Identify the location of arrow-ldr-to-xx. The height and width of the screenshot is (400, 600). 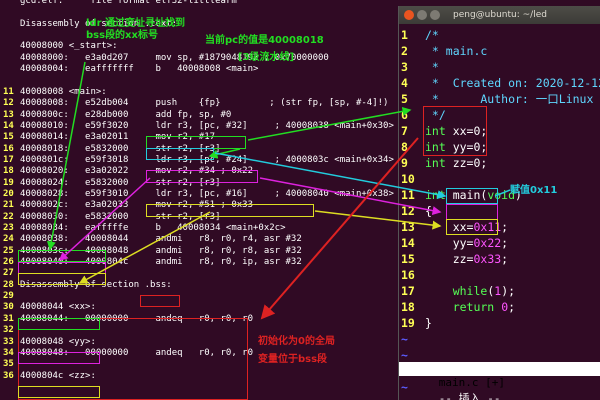
(329, 123).